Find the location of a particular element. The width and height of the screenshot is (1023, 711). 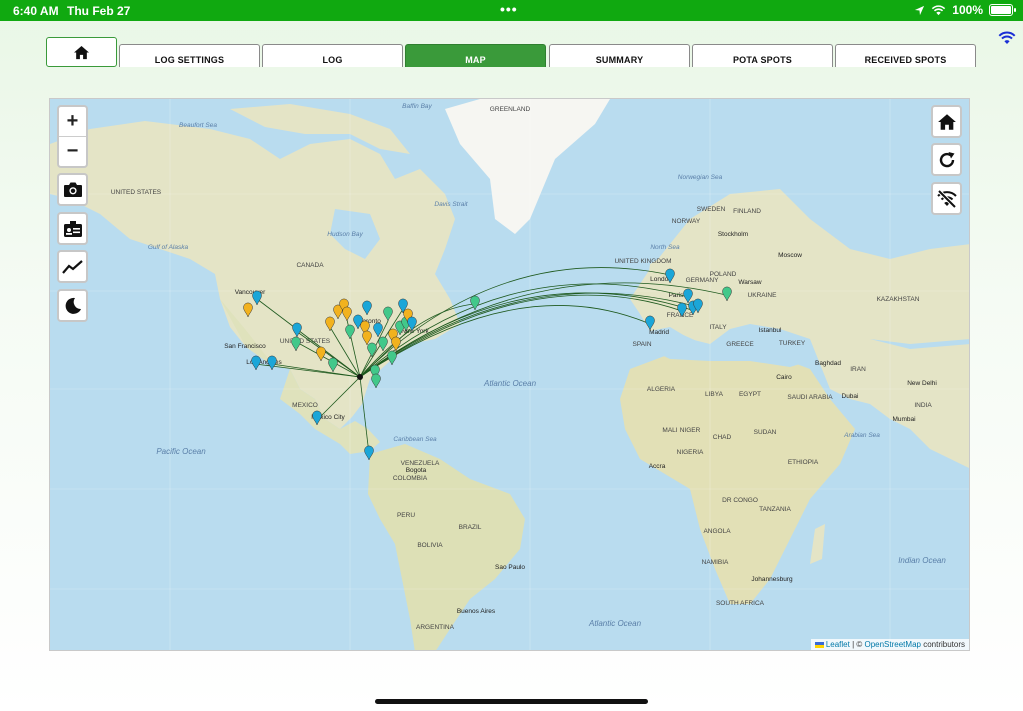

zoom-out-button: − is located at coordinates (72, 151).